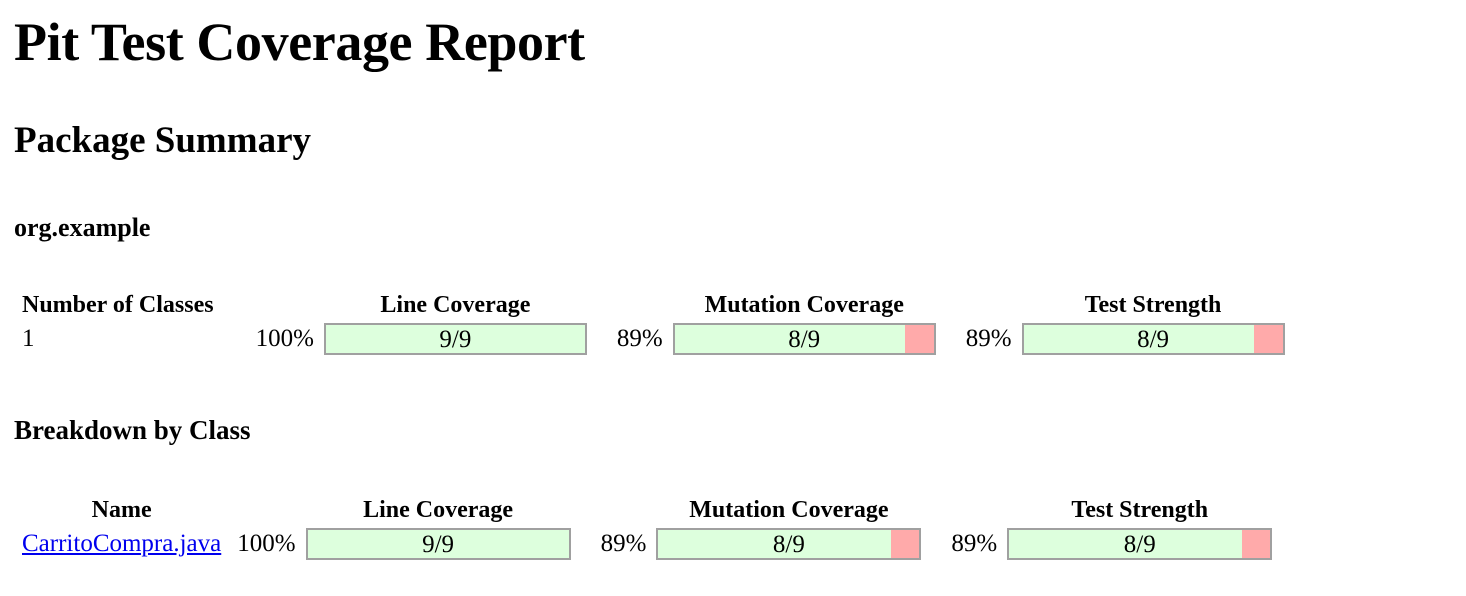 The height and width of the screenshot is (596, 1466). Describe the element at coordinates (789, 510) in the screenshot. I see `header-class-mutation-coverage: Mutation Coverage` at that location.